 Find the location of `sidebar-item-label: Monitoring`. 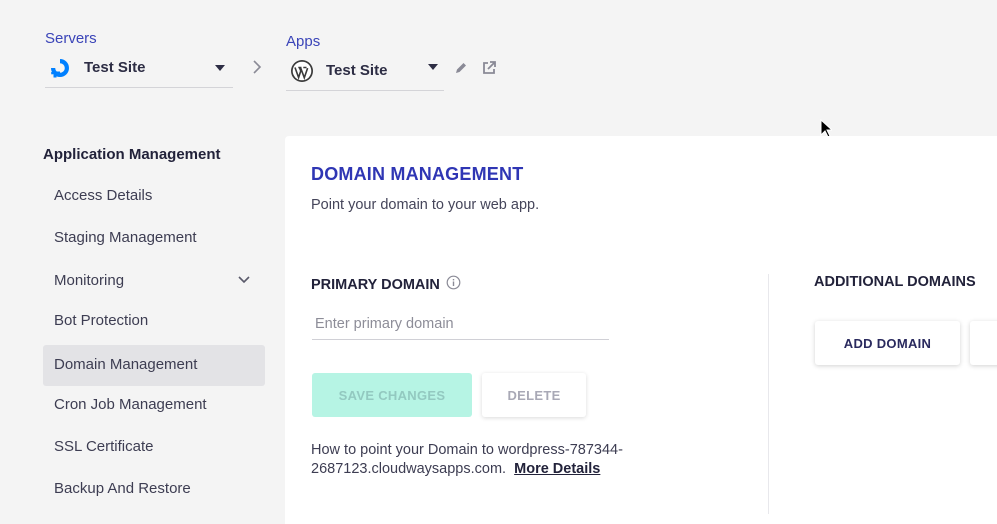

sidebar-item-label: Monitoring is located at coordinates (89, 280).